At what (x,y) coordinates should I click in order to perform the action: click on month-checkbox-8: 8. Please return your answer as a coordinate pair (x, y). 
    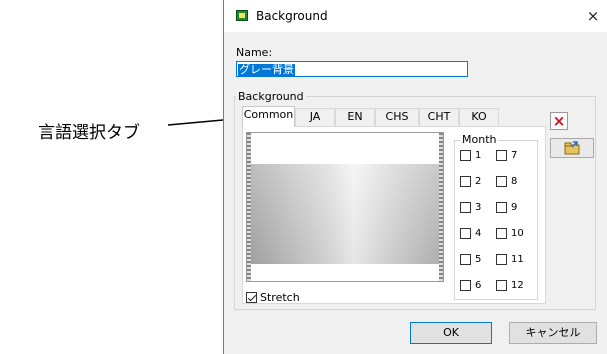
    Looking at the image, I should click on (506, 183).